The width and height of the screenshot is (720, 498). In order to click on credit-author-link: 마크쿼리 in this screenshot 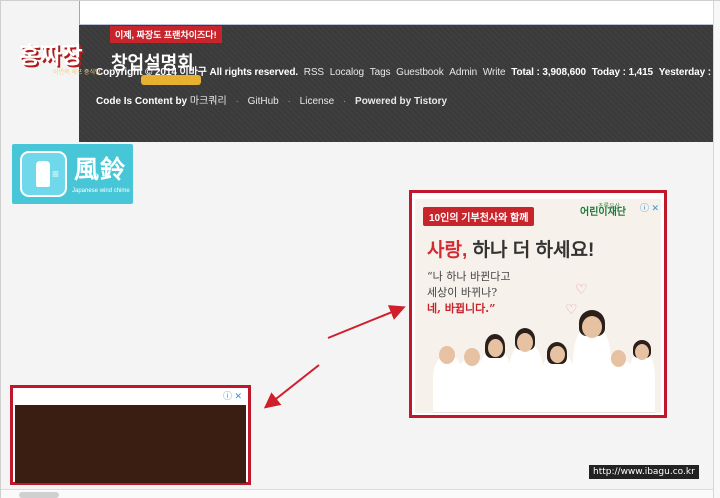, I will do `click(208, 101)`.